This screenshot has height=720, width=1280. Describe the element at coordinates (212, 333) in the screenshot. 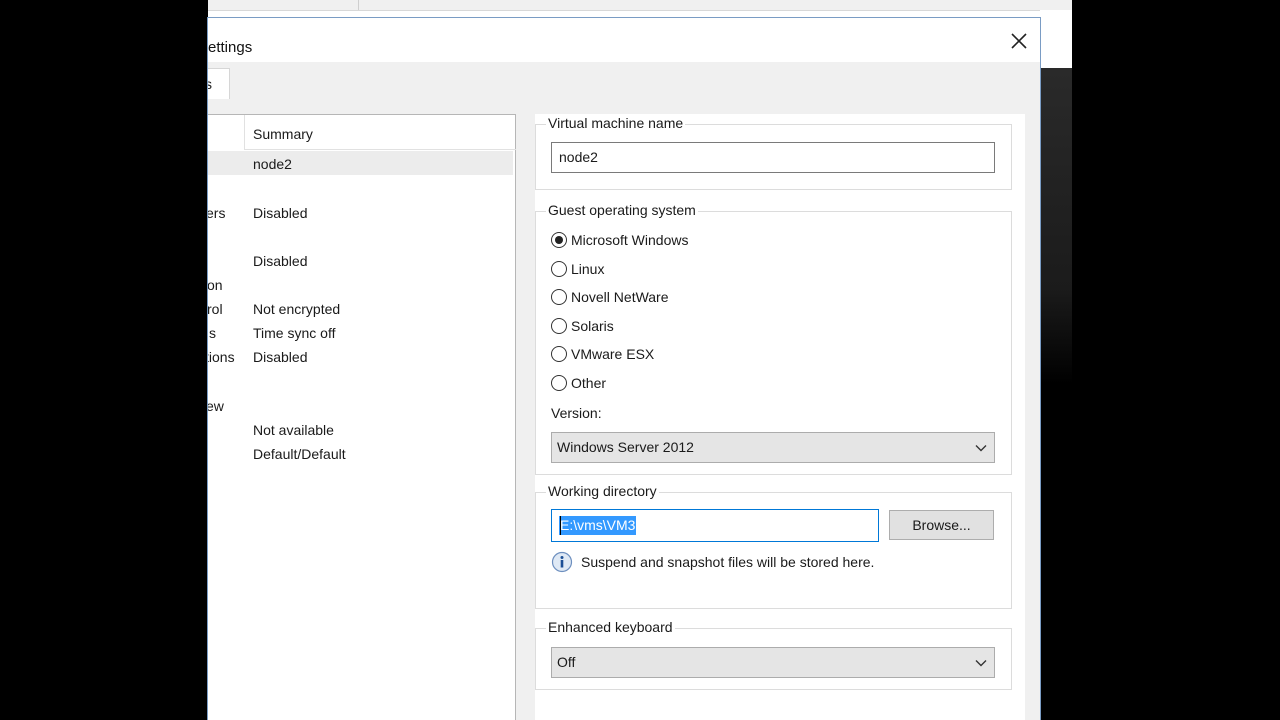

I see `option-key: s` at that location.